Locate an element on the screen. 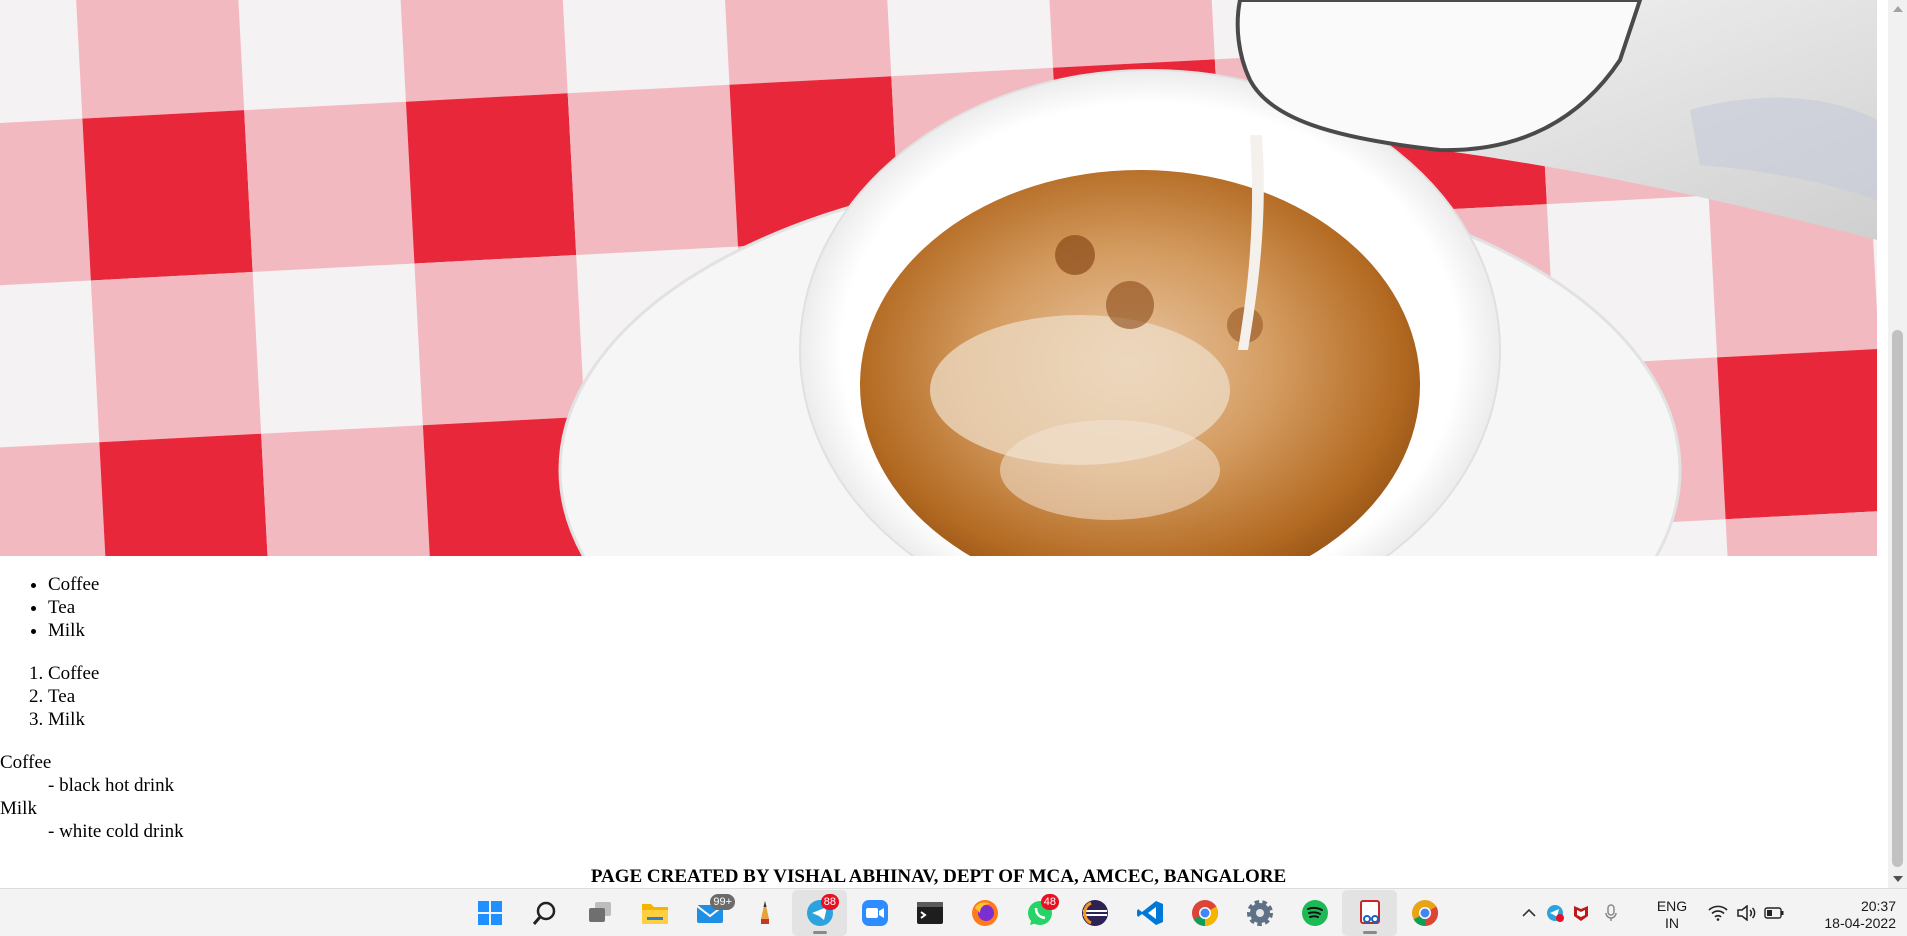 The width and height of the screenshot is (1907, 936). chrome-icon is located at coordinates (1205, 913).